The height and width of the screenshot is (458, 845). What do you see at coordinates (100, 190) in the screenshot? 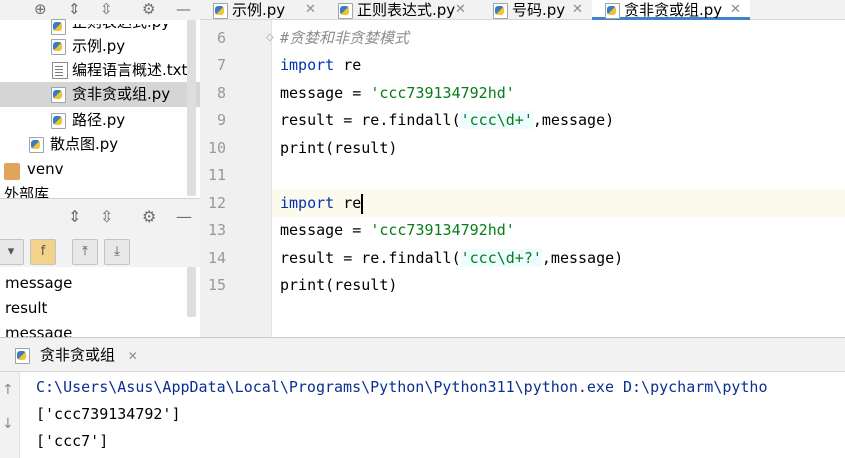
I see `tree-item-external-libraries: 外部库` at bounding box center [100, 190].